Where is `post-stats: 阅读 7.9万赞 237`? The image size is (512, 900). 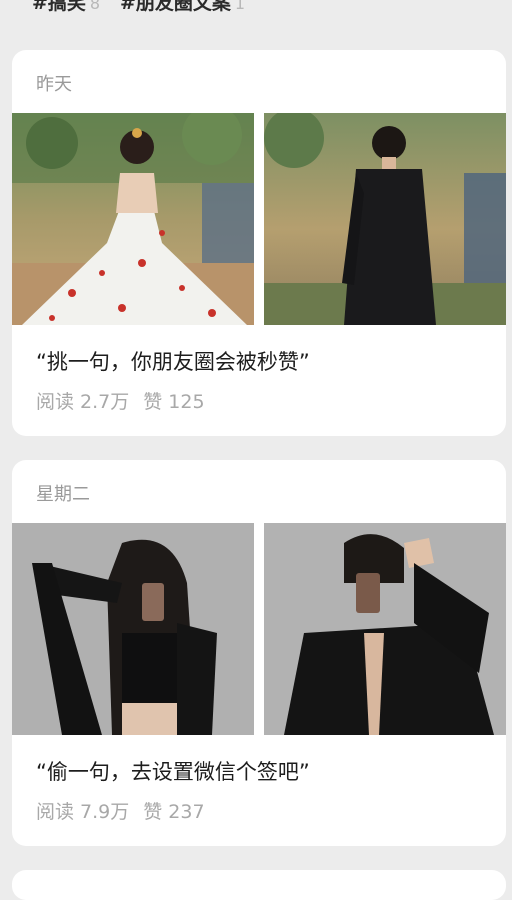 post-stats: 阅读 7.9万赞 237 is located at coordinates (127, 810).